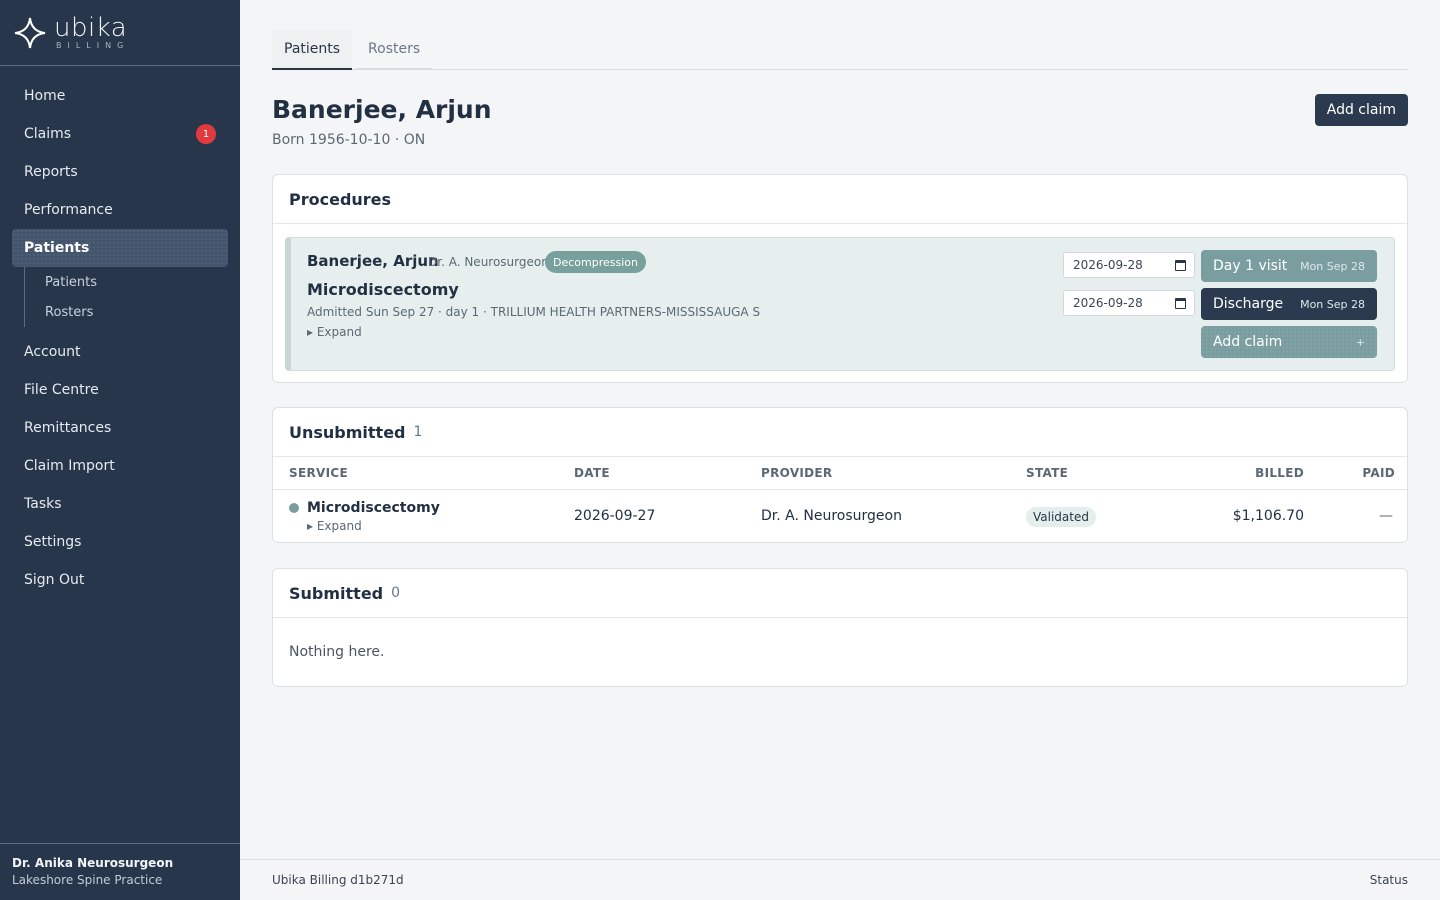  What do you see at coordinates (488, 262) in the screenshot?
I see `procedure-doctor: Dr. A. Neurosurgeon` at bounding box center [488, 262].